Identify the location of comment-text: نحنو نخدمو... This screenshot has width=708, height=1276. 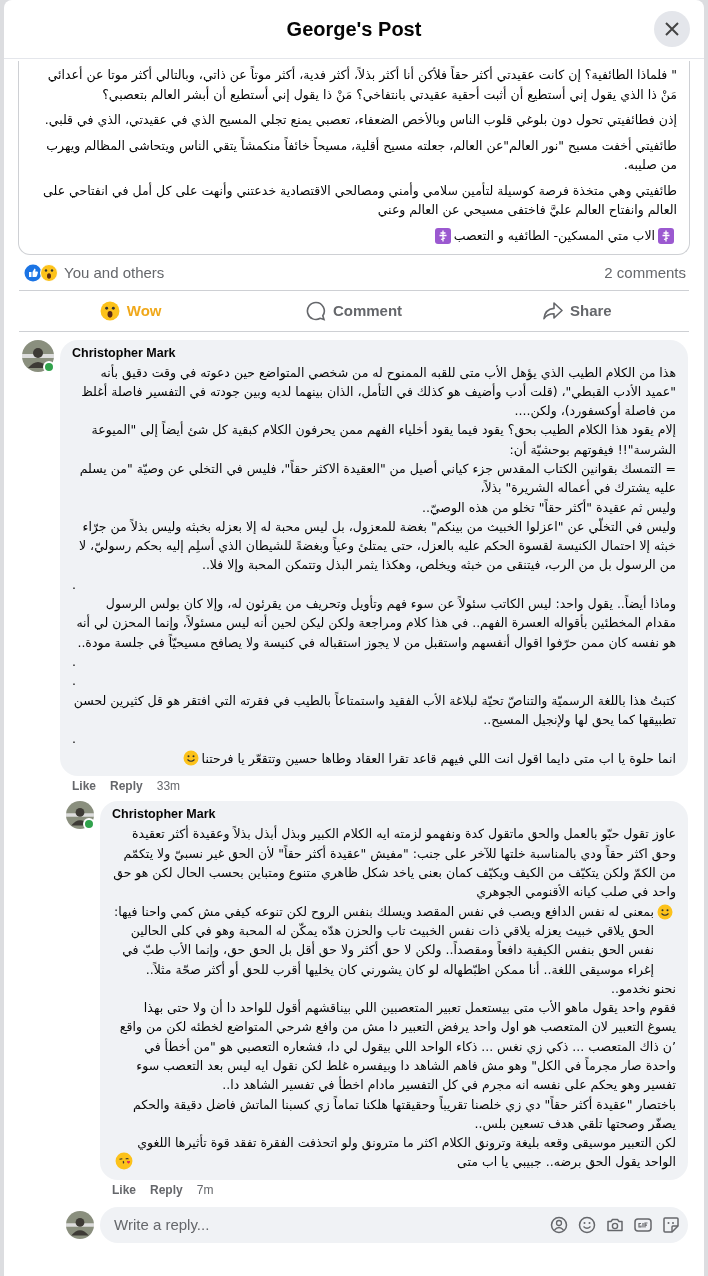
(643, 989).